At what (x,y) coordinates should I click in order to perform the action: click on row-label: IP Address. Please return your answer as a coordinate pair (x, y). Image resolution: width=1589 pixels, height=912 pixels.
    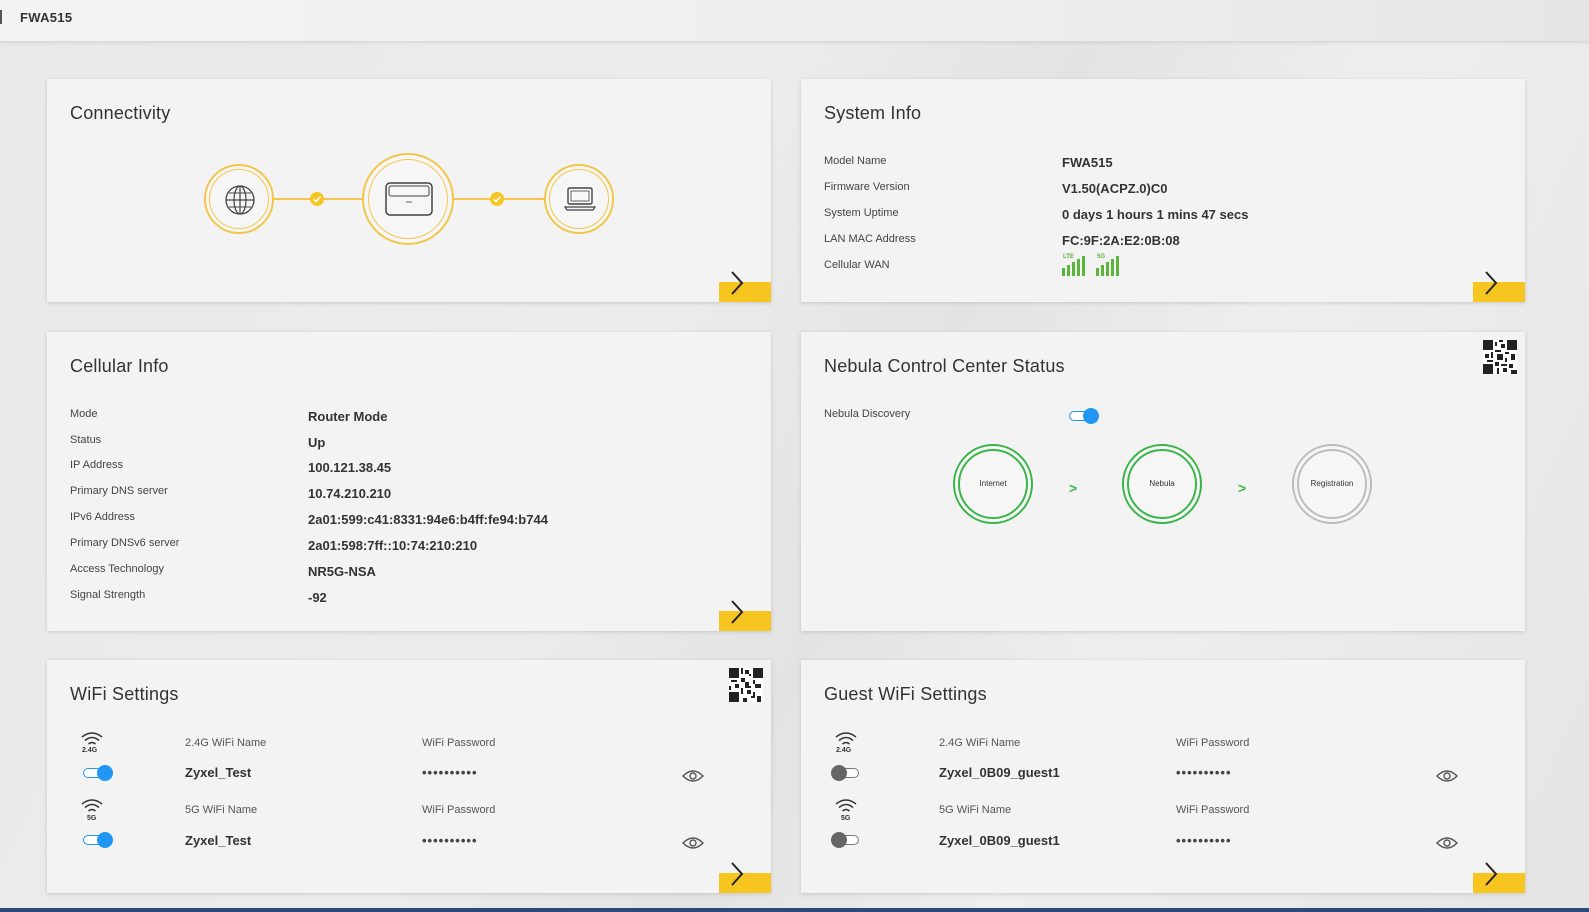
    Looking at the image, I should click on (96, 465).